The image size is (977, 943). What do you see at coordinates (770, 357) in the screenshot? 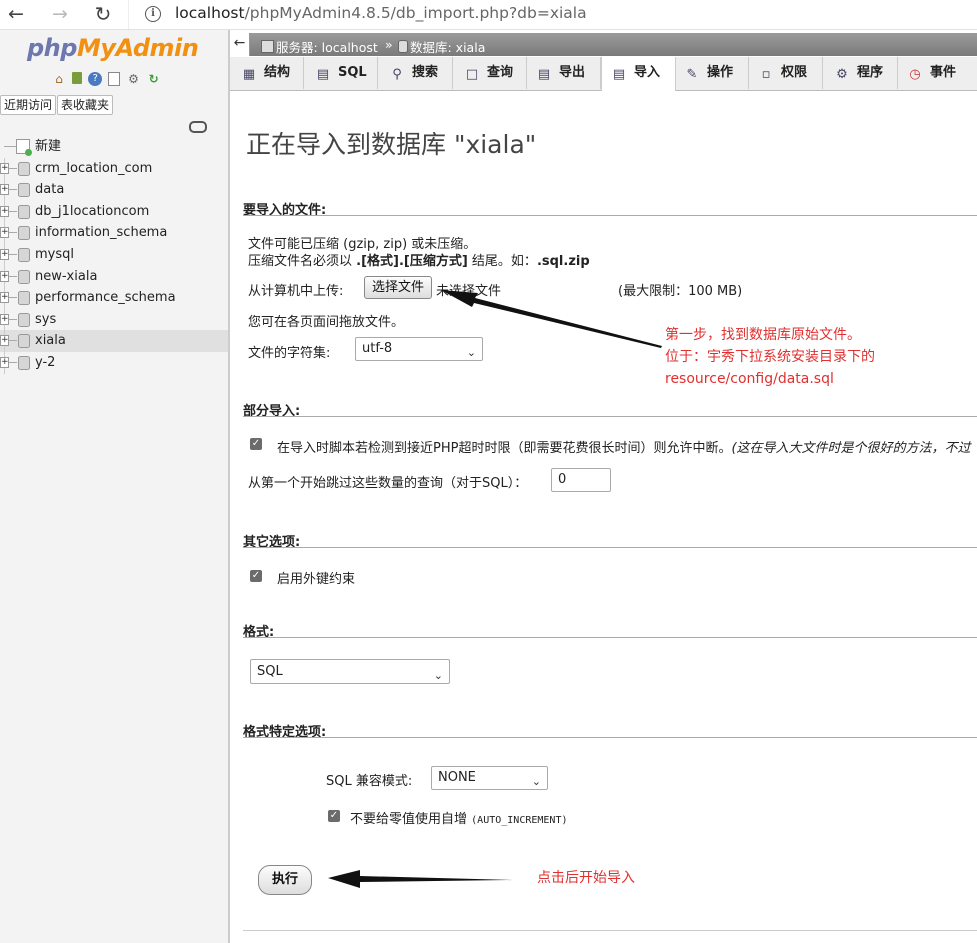
I see `annotation-step1-line2: 位于：宇秀下拉系统安装目录下的` at bounding box center [770, 357].